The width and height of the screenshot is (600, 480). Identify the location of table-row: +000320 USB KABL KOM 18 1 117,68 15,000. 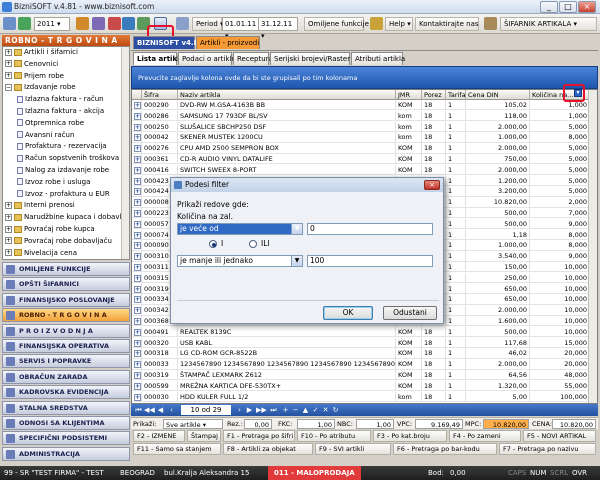
(361, 342).